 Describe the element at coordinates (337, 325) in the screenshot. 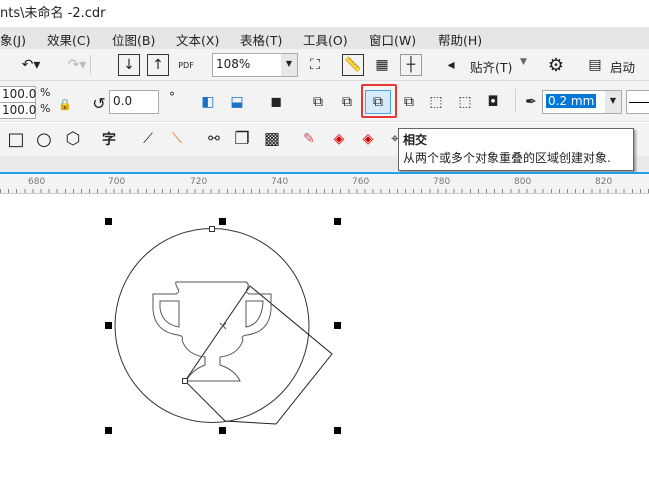

I see `handle-right` at that location.